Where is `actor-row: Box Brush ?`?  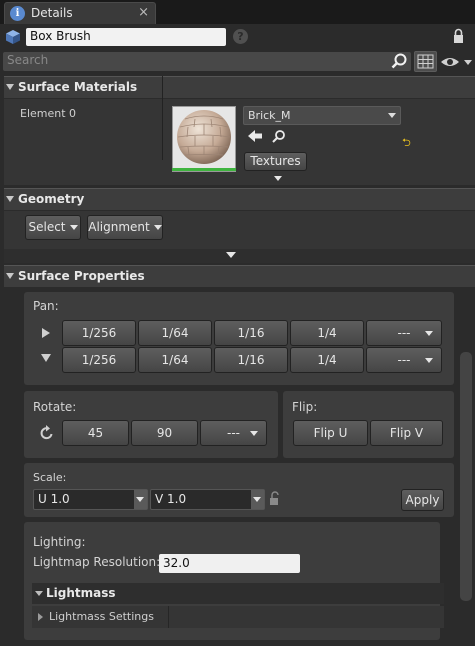
actor-row: Box Brush ? is located at coordinates (237, 37).